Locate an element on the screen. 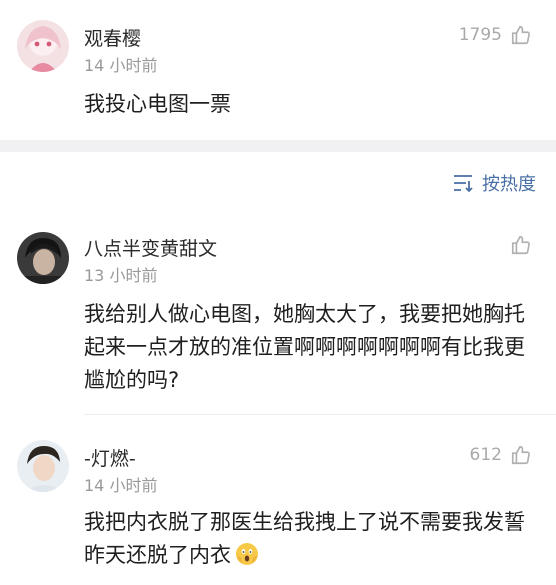 The width and height of the screenshot is (556, 585). username: -灯燃- is located at coordinates (110, 457).